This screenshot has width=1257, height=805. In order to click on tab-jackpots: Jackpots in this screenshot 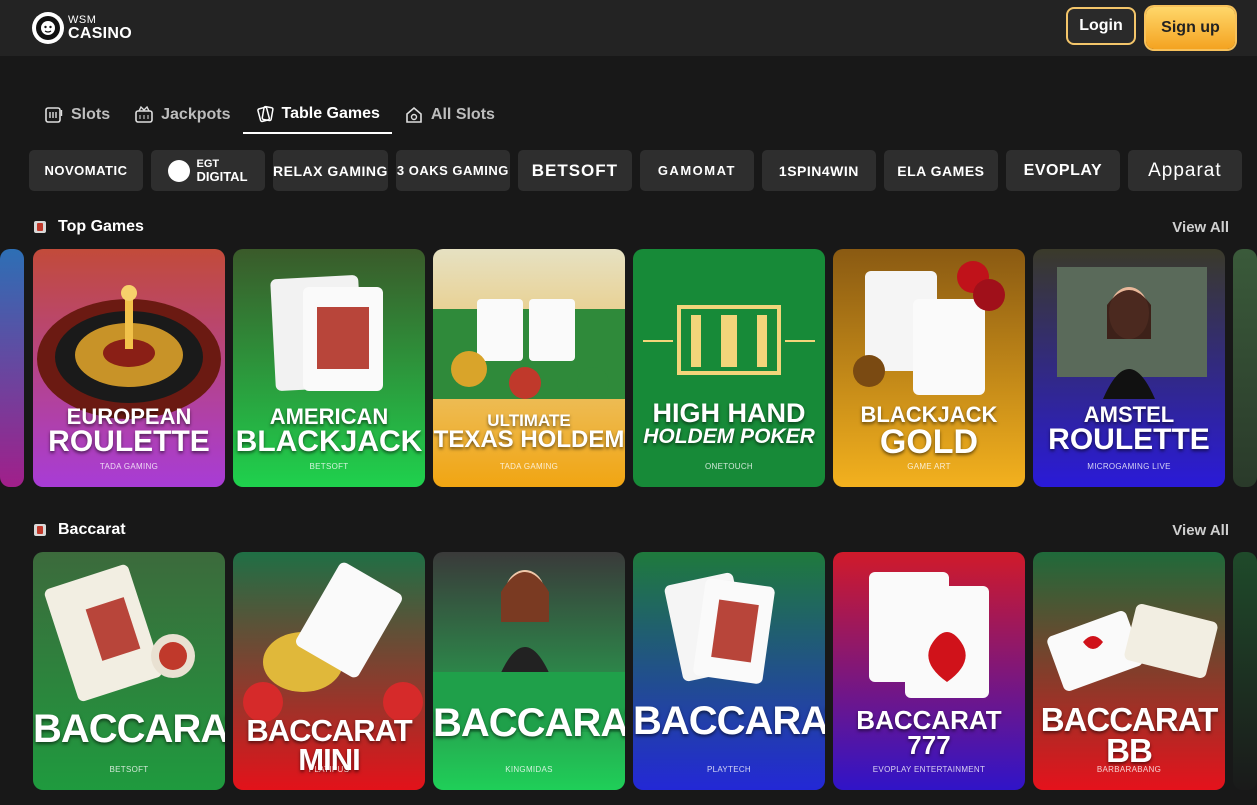, I will do `click(182, 115)`.